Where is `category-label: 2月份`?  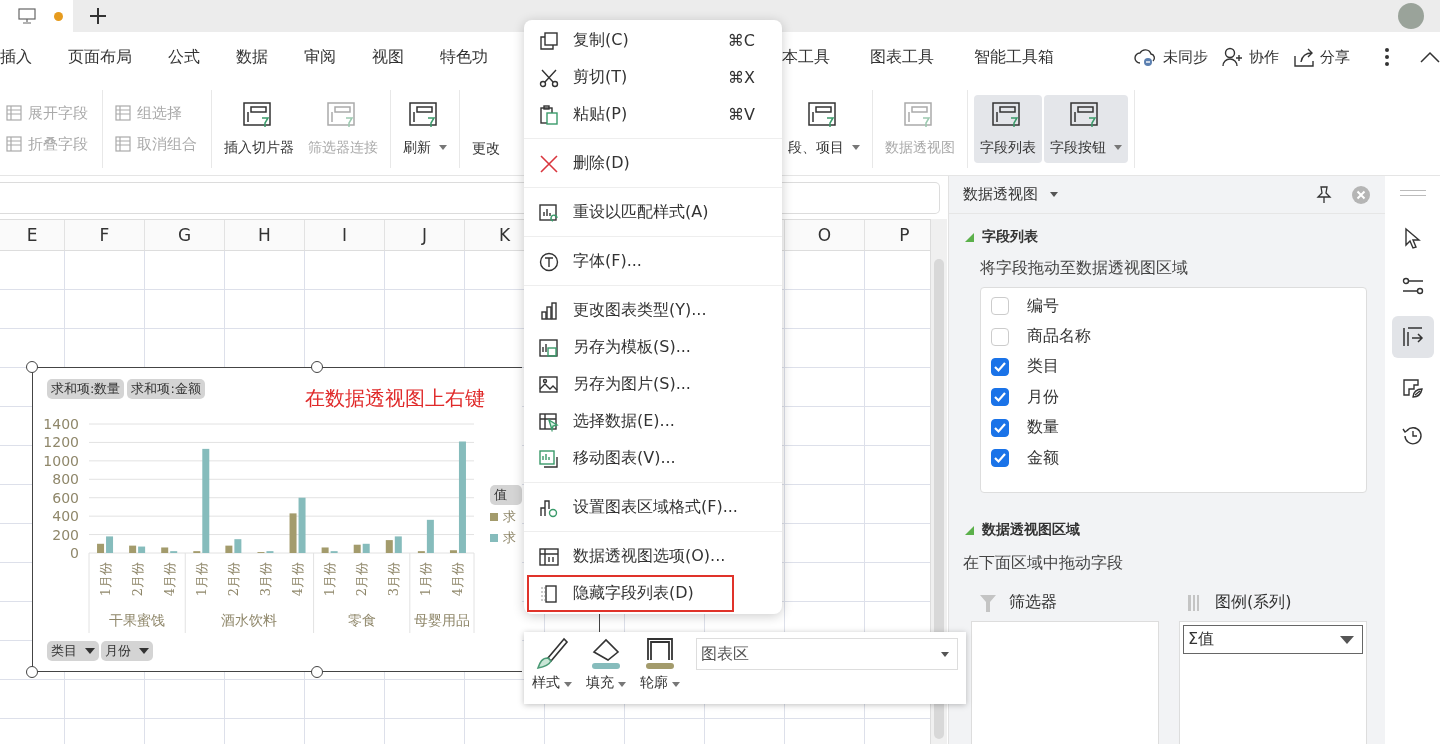
category-label: 2月份 is located at coordinates (362, 579).